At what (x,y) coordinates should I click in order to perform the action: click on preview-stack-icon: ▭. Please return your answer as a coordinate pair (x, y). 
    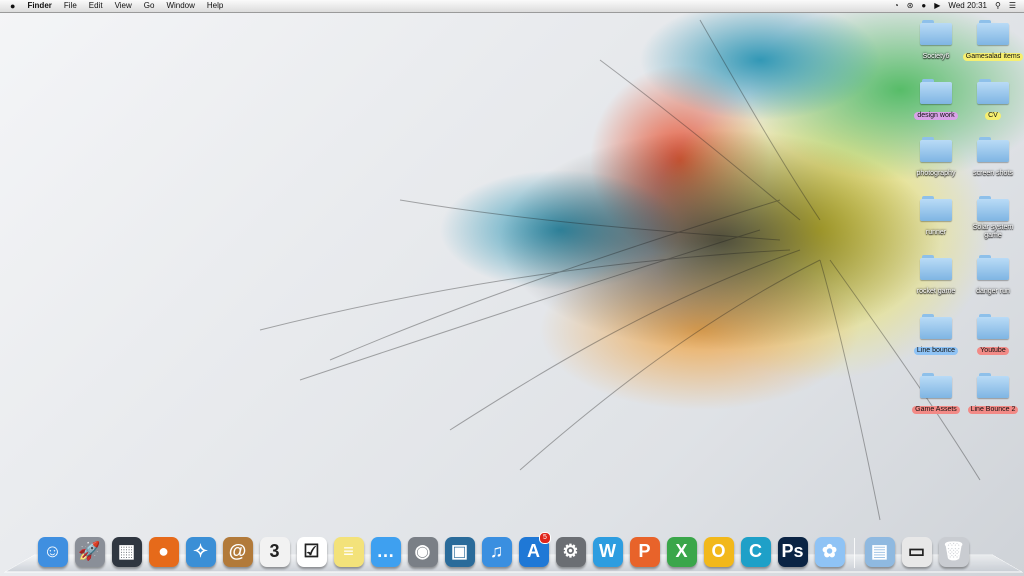
    Looking at the image, I should click on (916, 551).